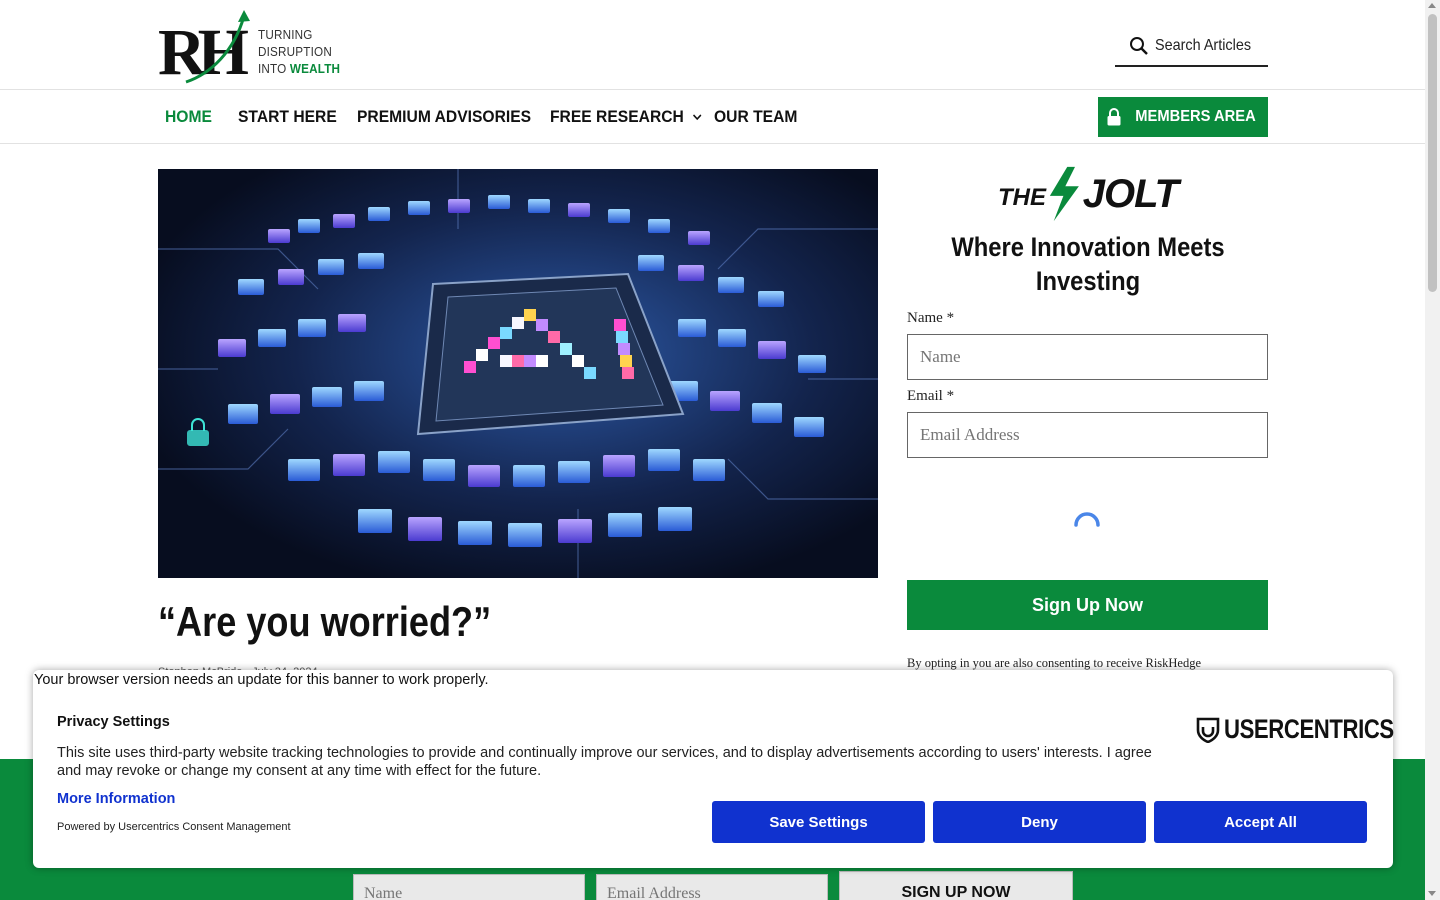 This screenshot has width=1440, height=900. Describe the element at coordinates (931, 396) in the screenshot. I see `email-label: Email *` at that location.